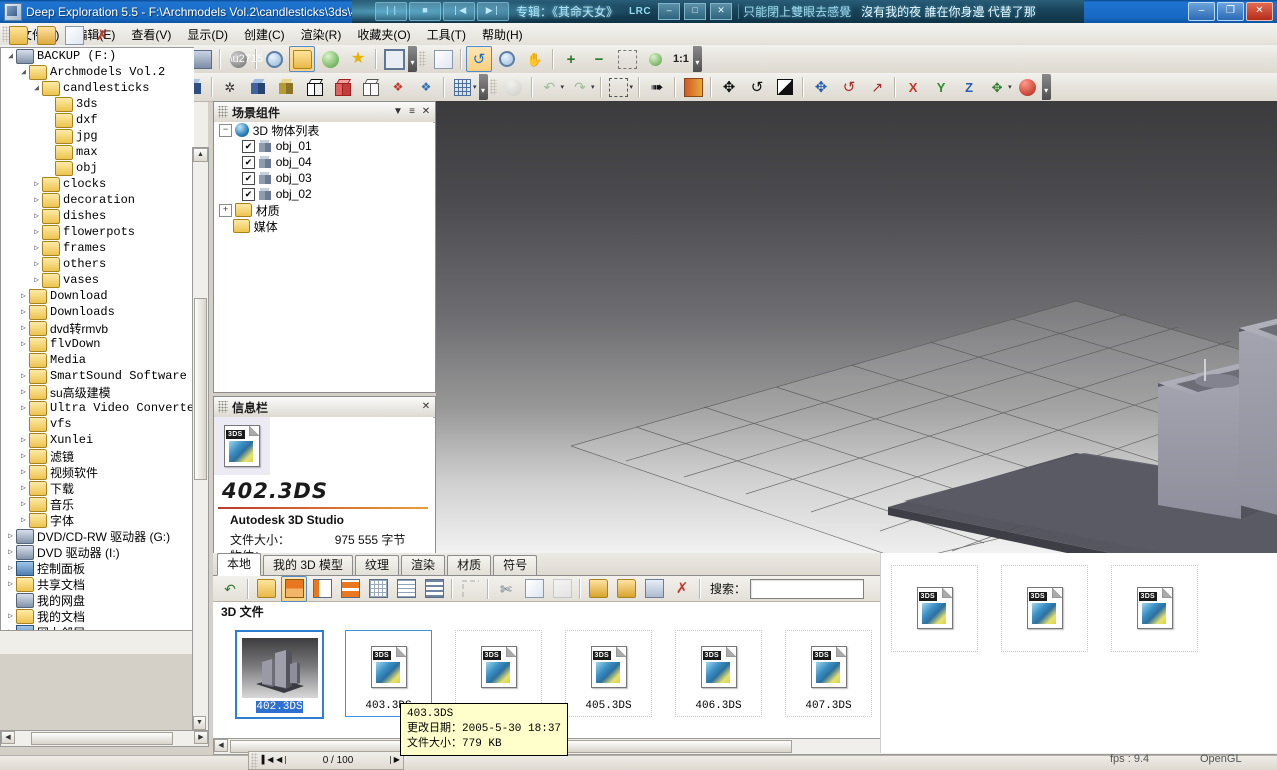 Image resolution: width=1277 pixels, height=770 pixels. What do you see at coordinates (97, 584) in the screenshot?
I see `folder-tree-item: ▷ 共享文档` at bounding box center [97, 584].